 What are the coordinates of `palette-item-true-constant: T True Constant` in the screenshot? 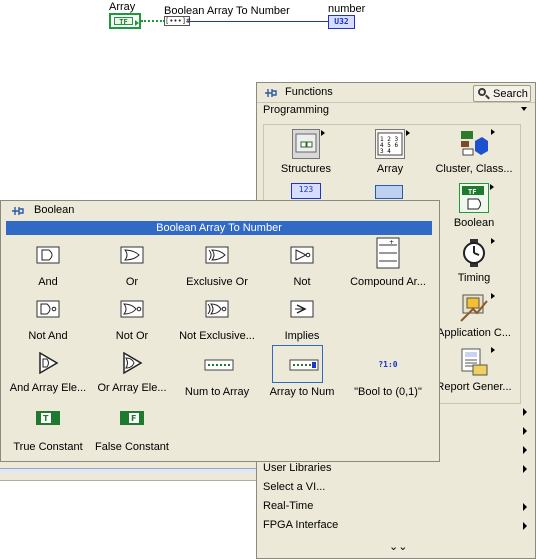 It's located at (48, 431).